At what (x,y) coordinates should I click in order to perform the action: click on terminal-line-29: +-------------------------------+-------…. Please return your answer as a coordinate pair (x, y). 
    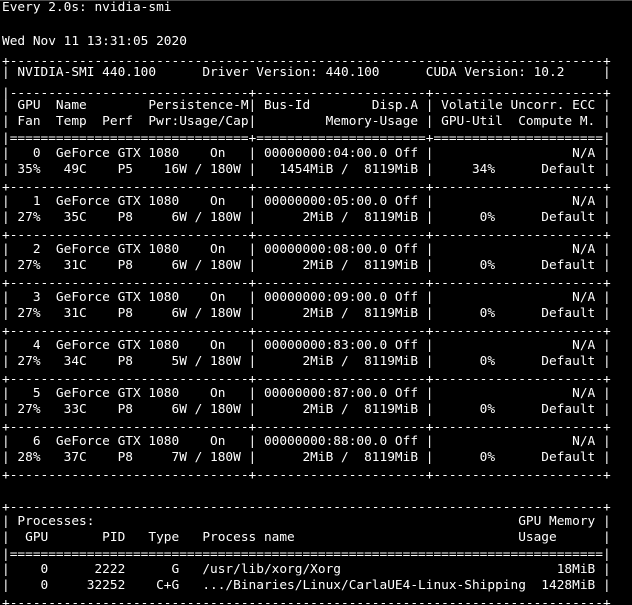
    Looking at the image, I should click on (306, 475).